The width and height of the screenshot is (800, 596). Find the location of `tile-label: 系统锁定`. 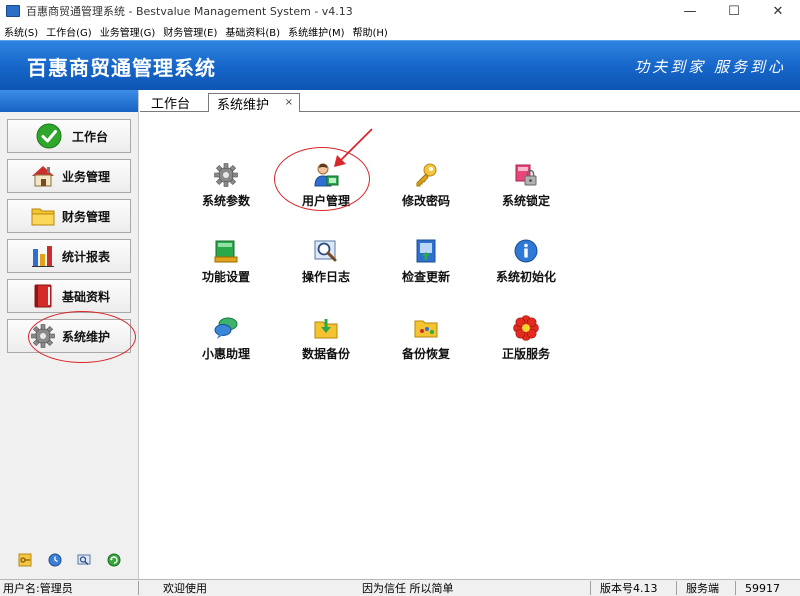

tile-label: 系统锁定 is located at coordinates (525, 201).